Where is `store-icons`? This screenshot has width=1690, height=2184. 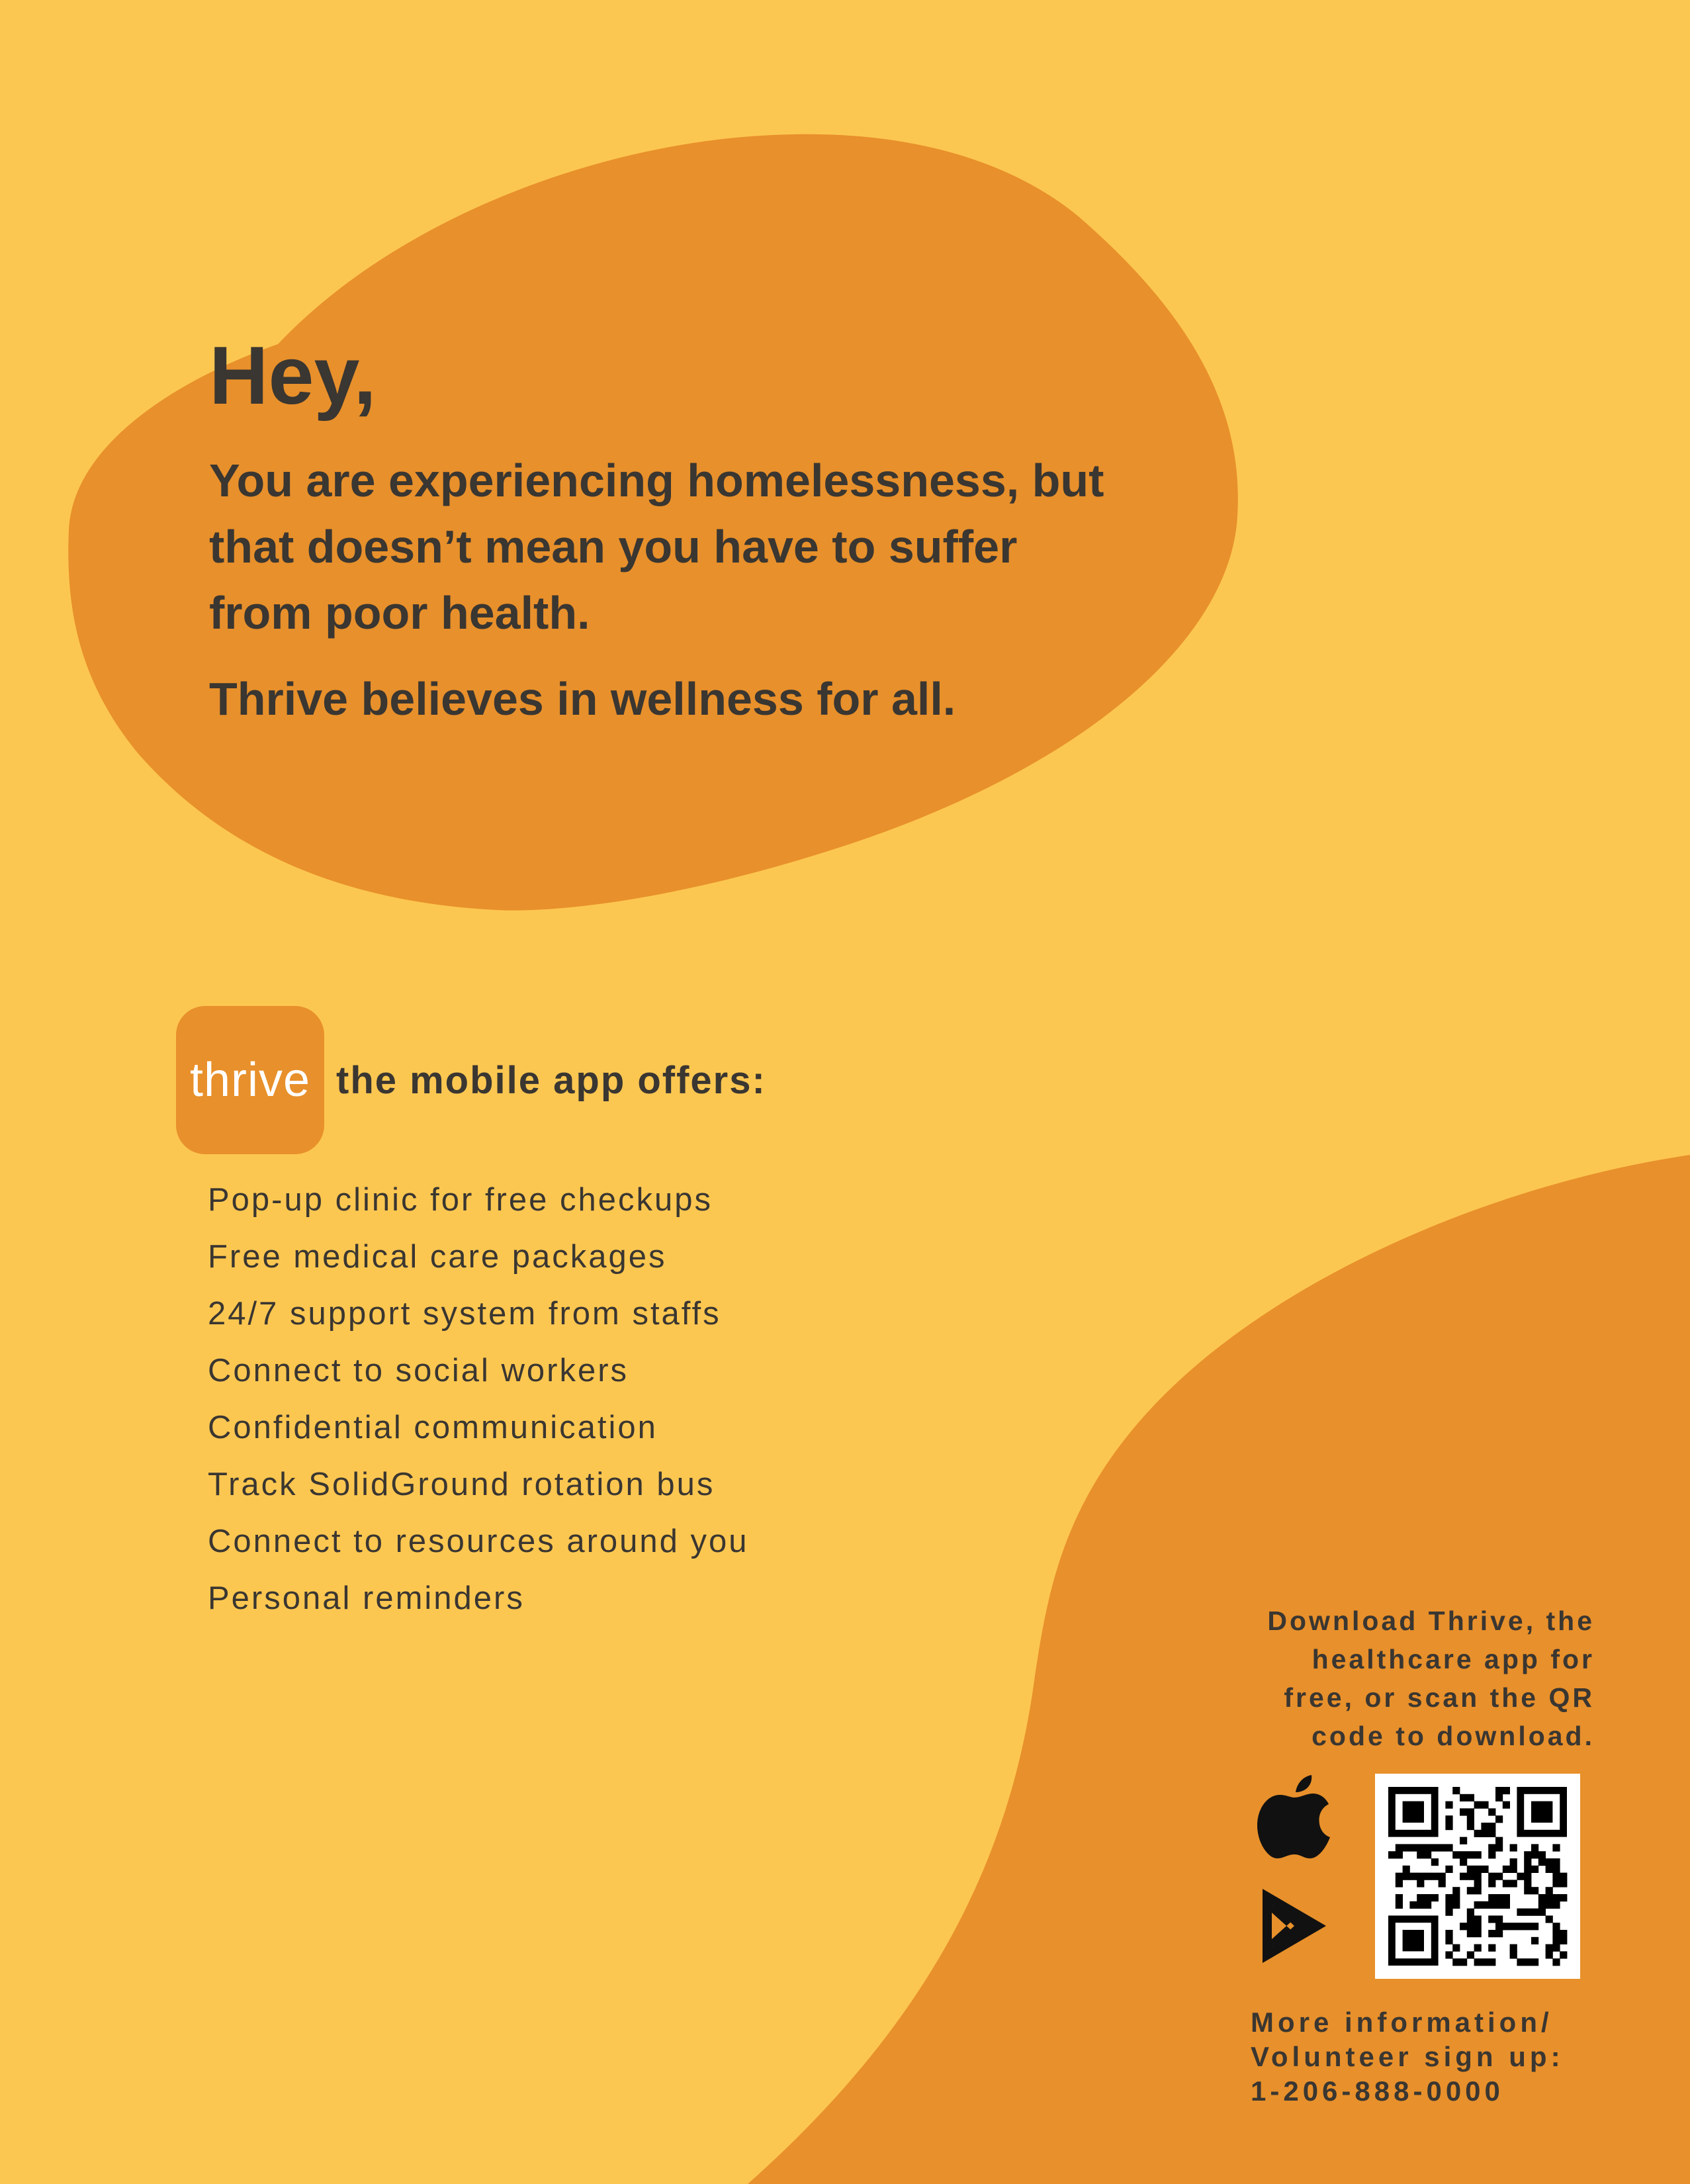 store-icons is located at coordinates (1297, 1870).